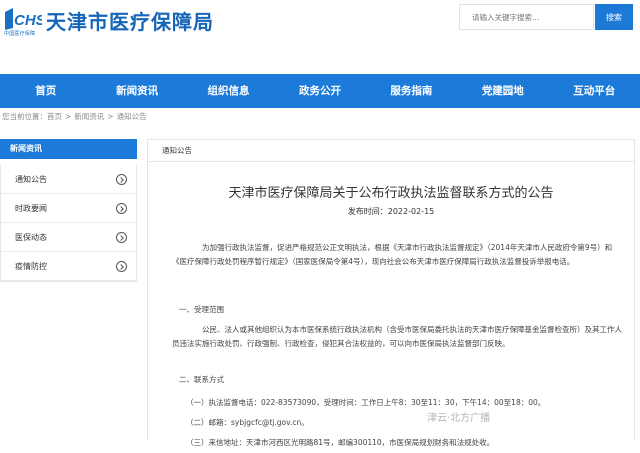  What do you see at coordinates (130, 20) in the screenshot?
I see `site-title: 天津市医疗保障局` at bounding box center [130, 20].